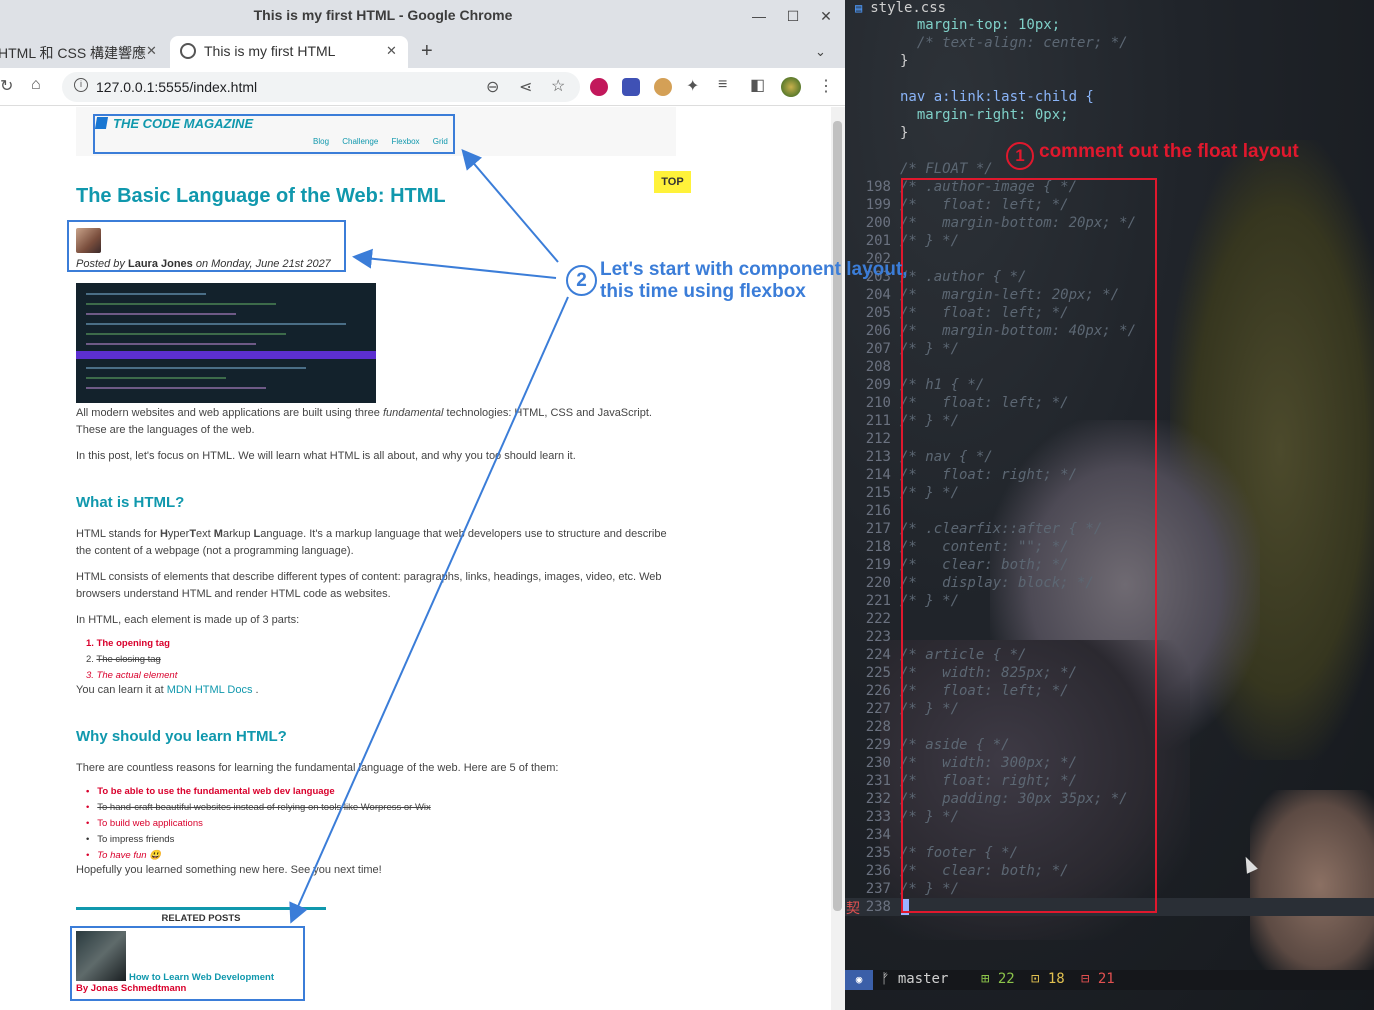 Image resolution: width=1374 pixels, height=1010 pixels. What do you see at coordinates (525, 87) in the screenshot?
I see `share-icon: ⋖` at bounding box center [525, 87].